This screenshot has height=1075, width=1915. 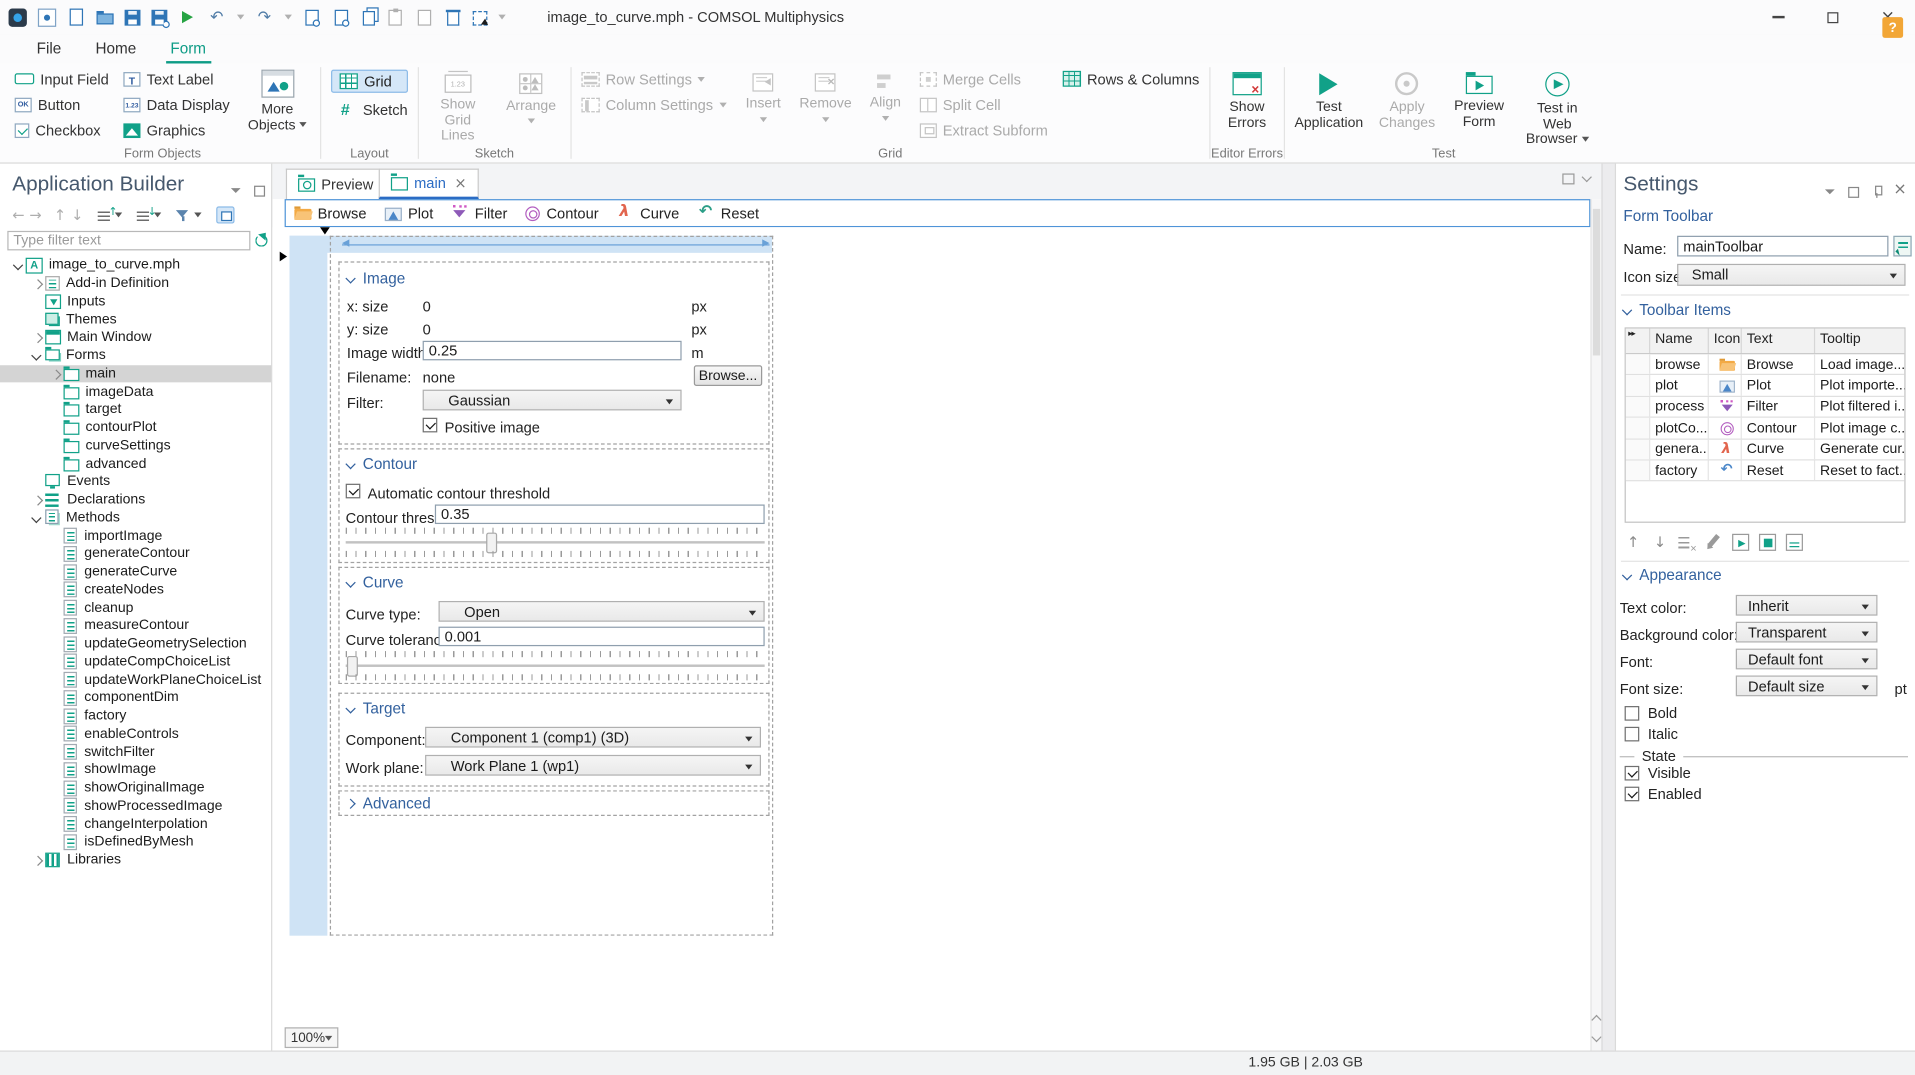 I want to click on refresh-icon, so click(x=261, y=240).